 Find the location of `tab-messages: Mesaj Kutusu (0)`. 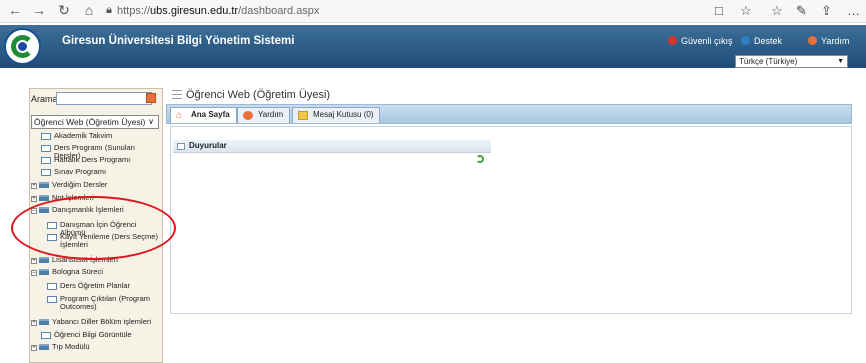

tab-messages: Mesaj Kutusu (0) is located at coordinates (336, 115).